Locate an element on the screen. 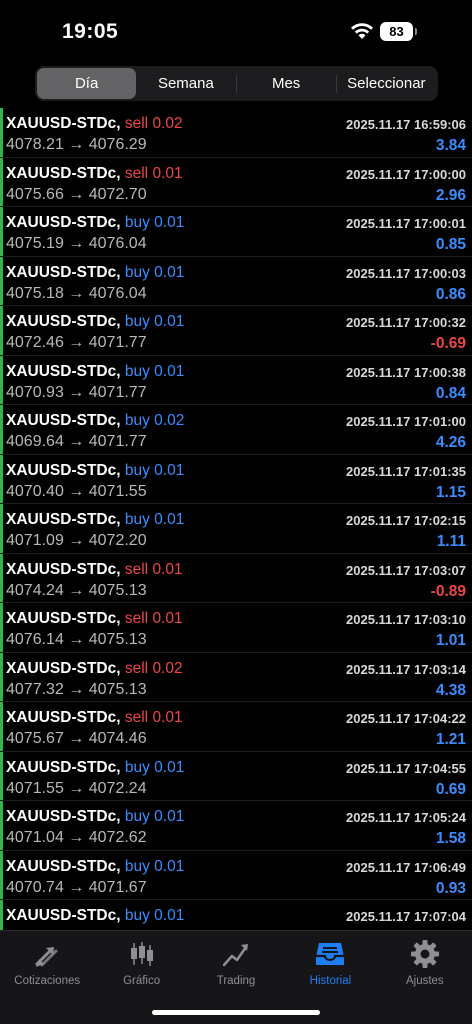 The height and width of the screenshot is (1024, 472). trade-datetime: 2025.11.17 17:03:14 is located at coordinates (406, 669).